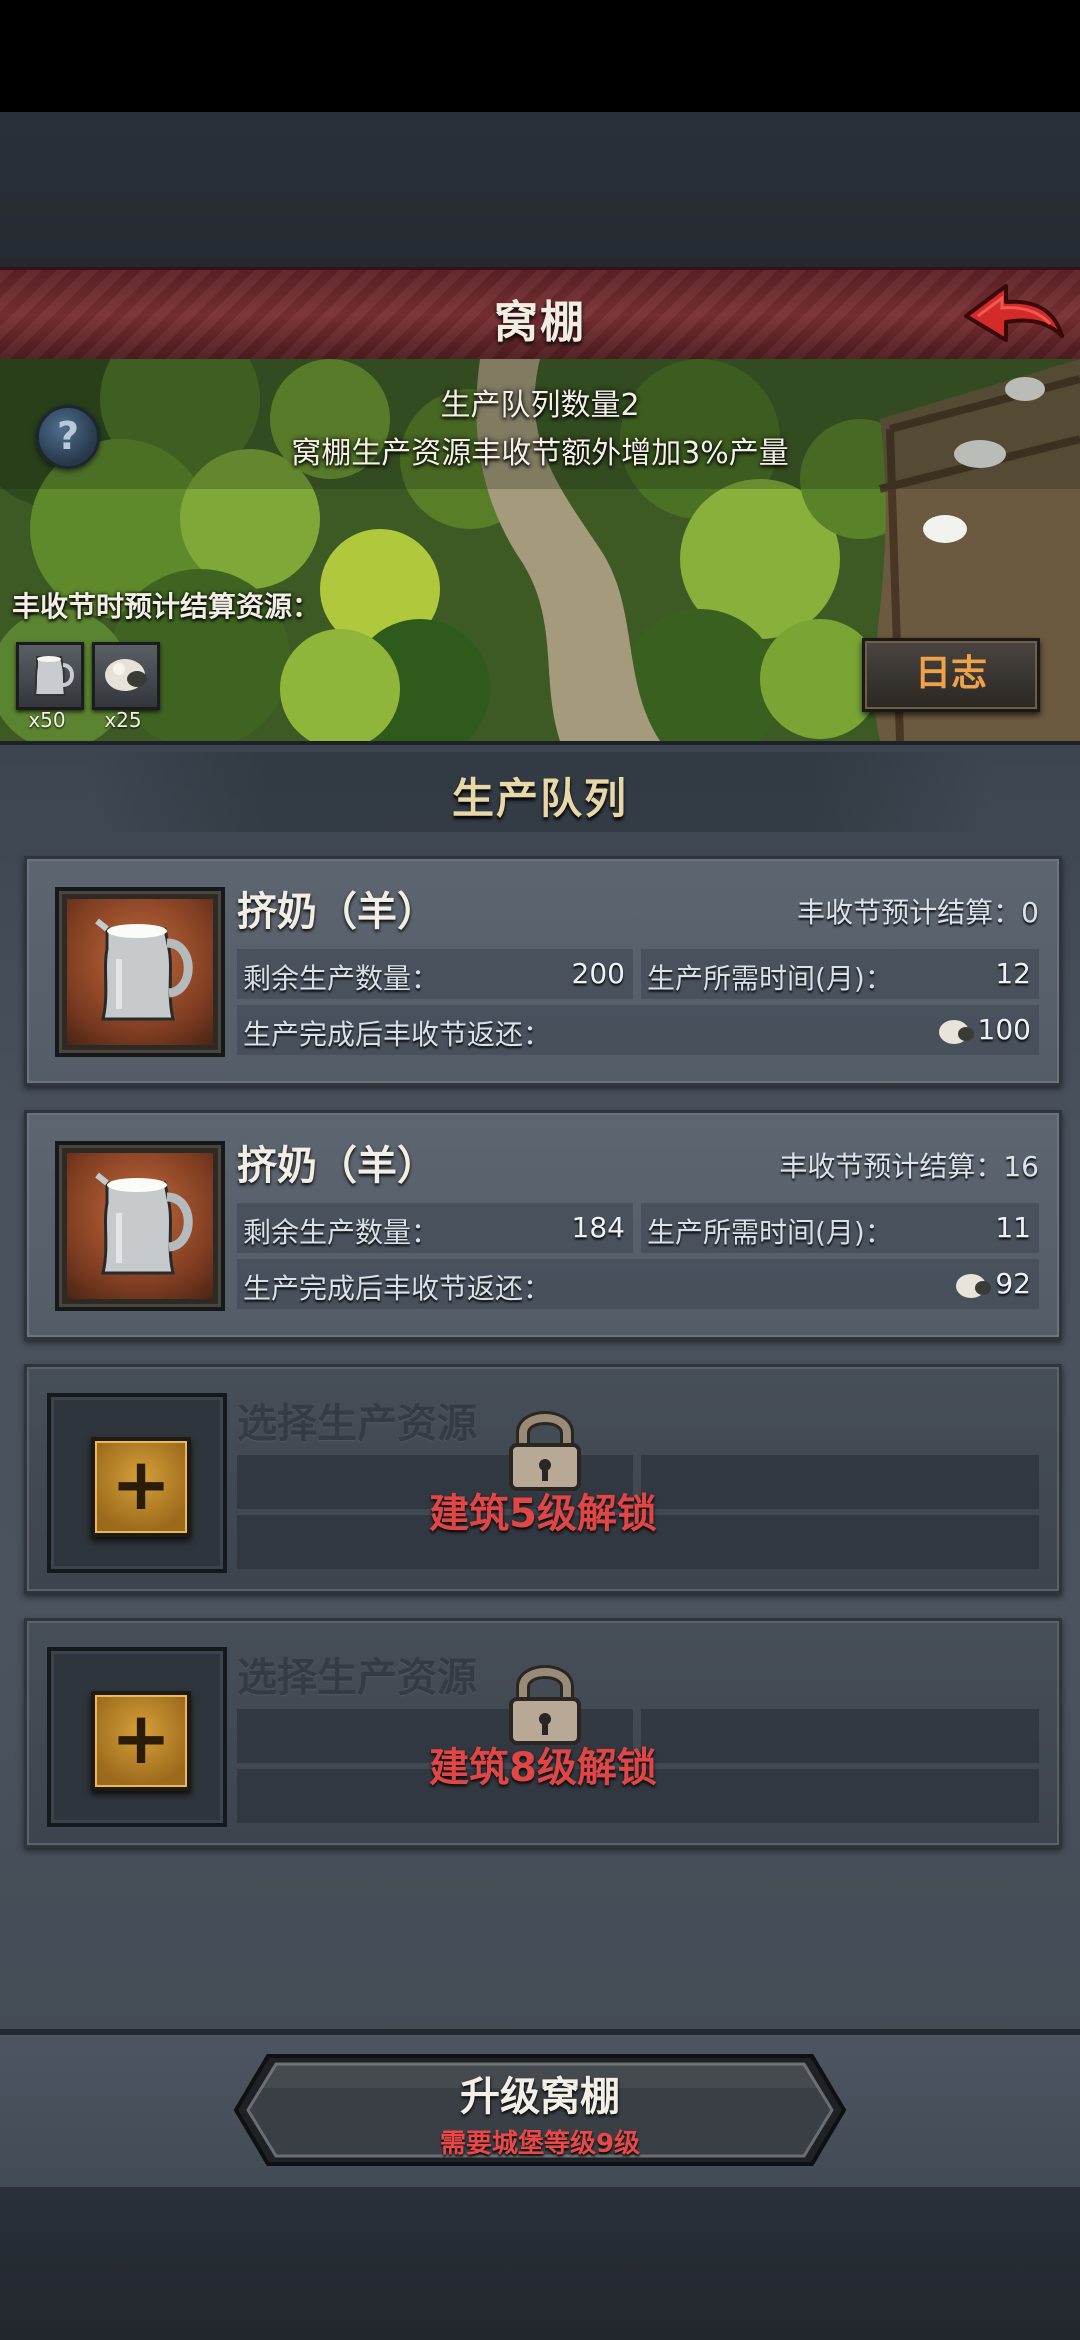  What do you see at coordinates (1013, 1283) in the screenshot?
I see `return-value: 92` at bounding box center [1013, 1283].